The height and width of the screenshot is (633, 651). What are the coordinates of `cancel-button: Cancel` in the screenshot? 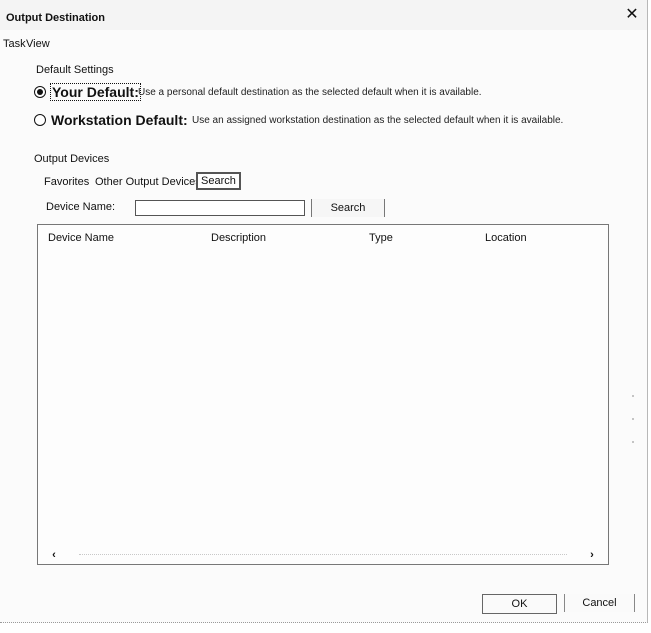 It's located at (599, 603).